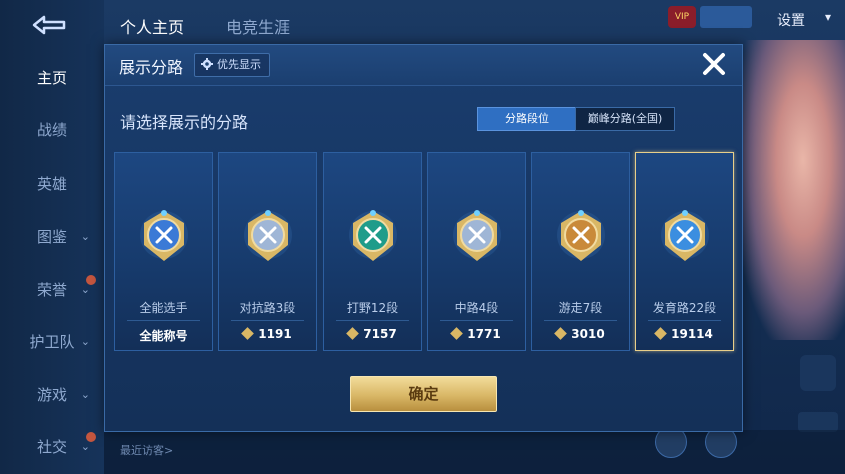 The height and width of the screenshot is (474, 845). Describe the element at coordinates (476, 308) in the screenshot. I see `lane-card-label: 中路4段` at that location.